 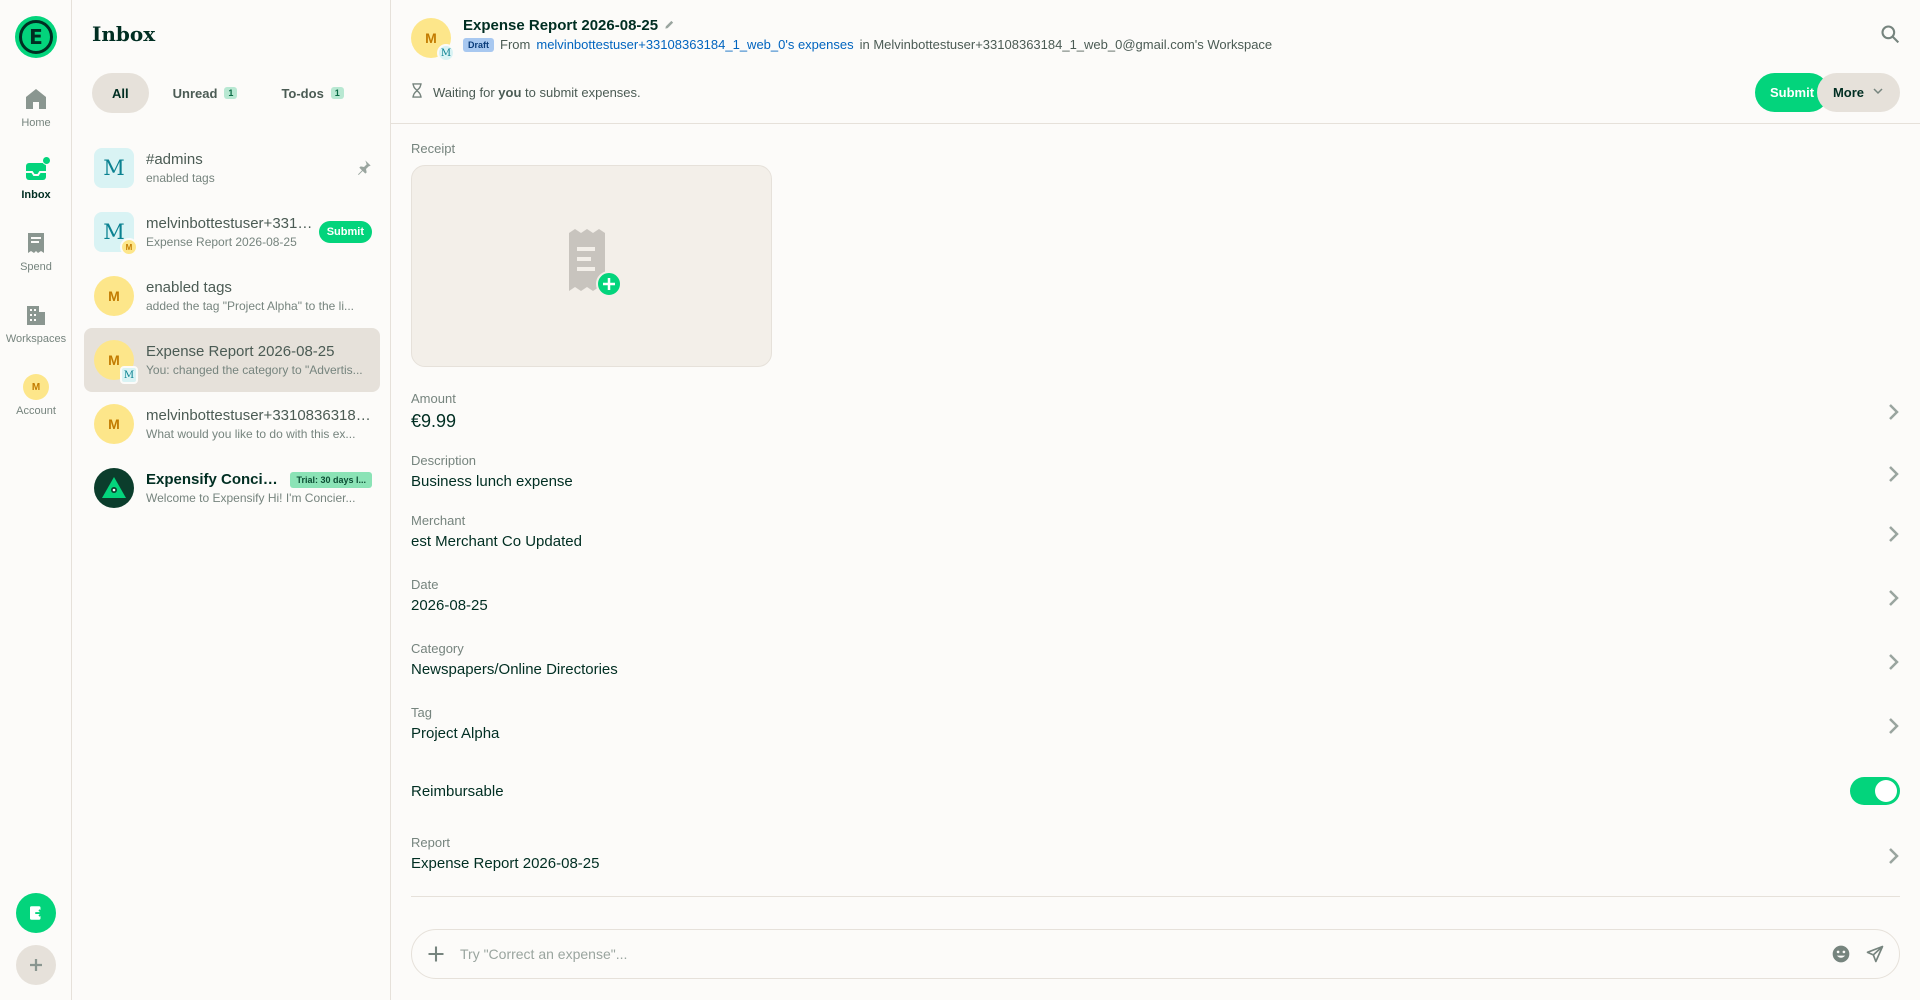 What do you see at coordinates (1155, 659) in the screenshot?
I see `category-field: Category Newspapers/Online Directories` at bounding box center [1155, 659].